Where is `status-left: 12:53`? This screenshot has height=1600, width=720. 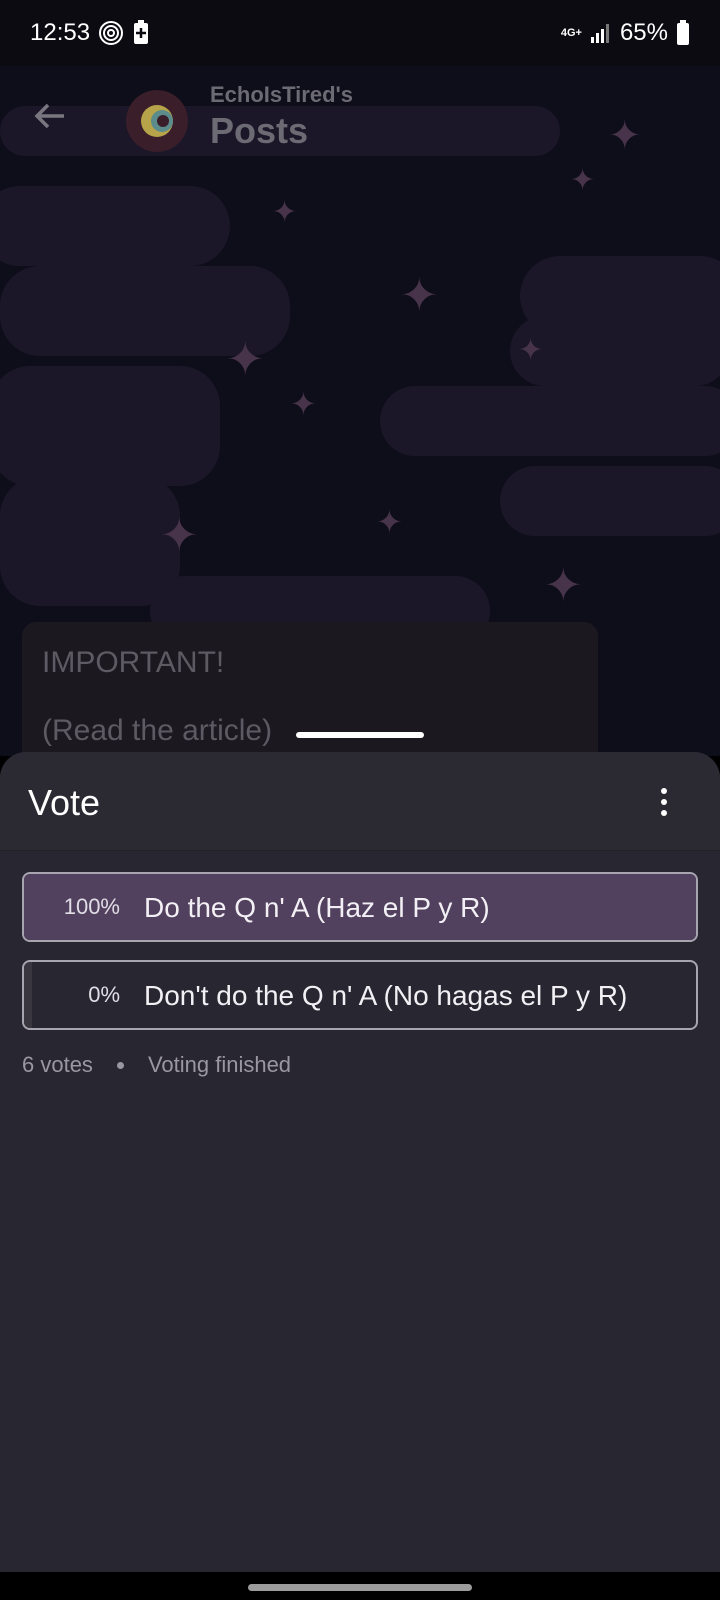 status-left: 12:53 is located at coordinates (90, 33).